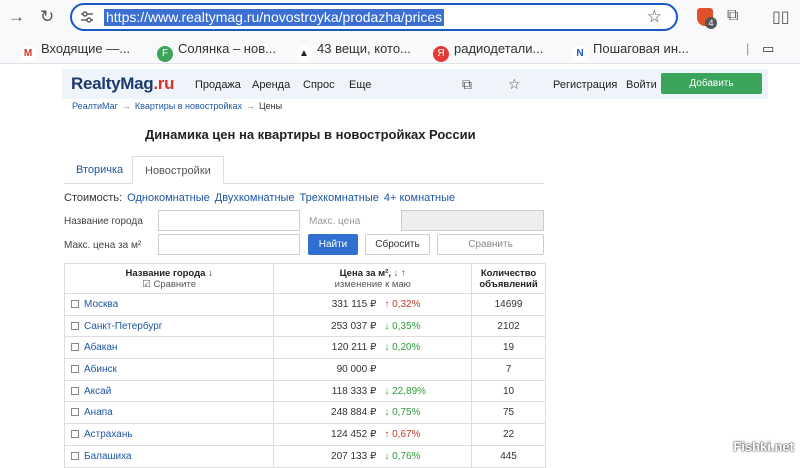 The image size is (800, 468). Describe the element at coordinates (319, 85) in the screenshot. I see `menu-item-demand: Спрос` at that location.